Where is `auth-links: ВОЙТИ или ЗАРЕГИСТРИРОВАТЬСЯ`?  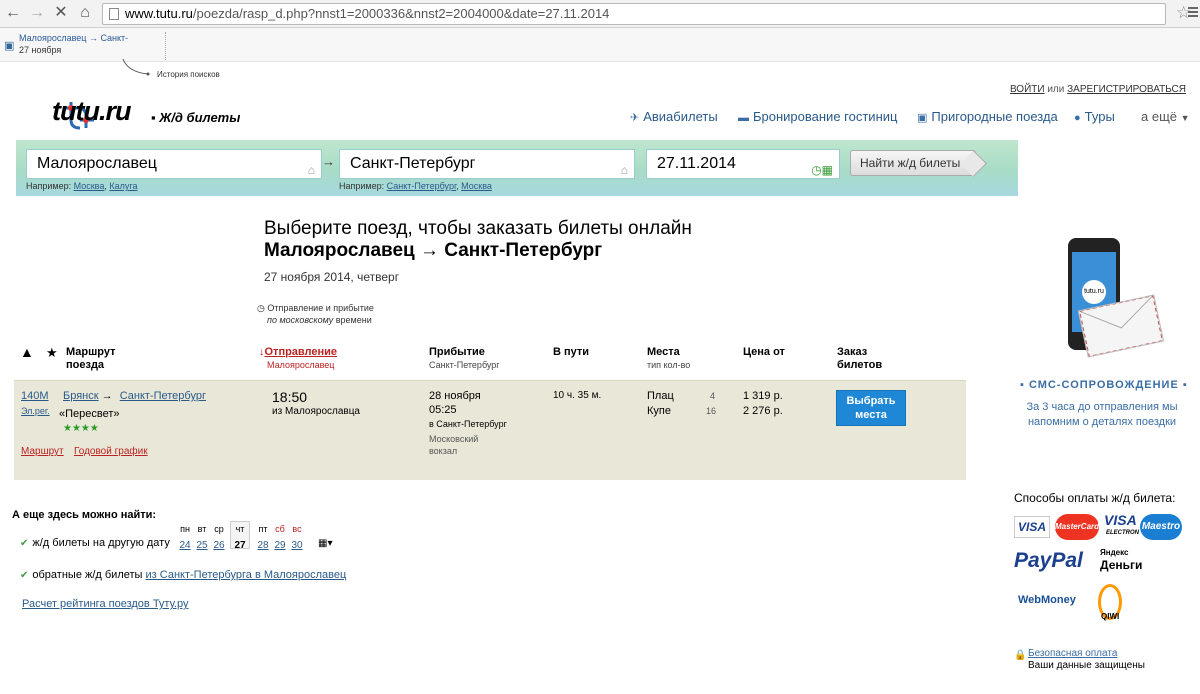 auth-links: ВОЙТИ или ЗАРЕГИСТРИРОВАТЬСЯ is located at coordinates (1098, 89).